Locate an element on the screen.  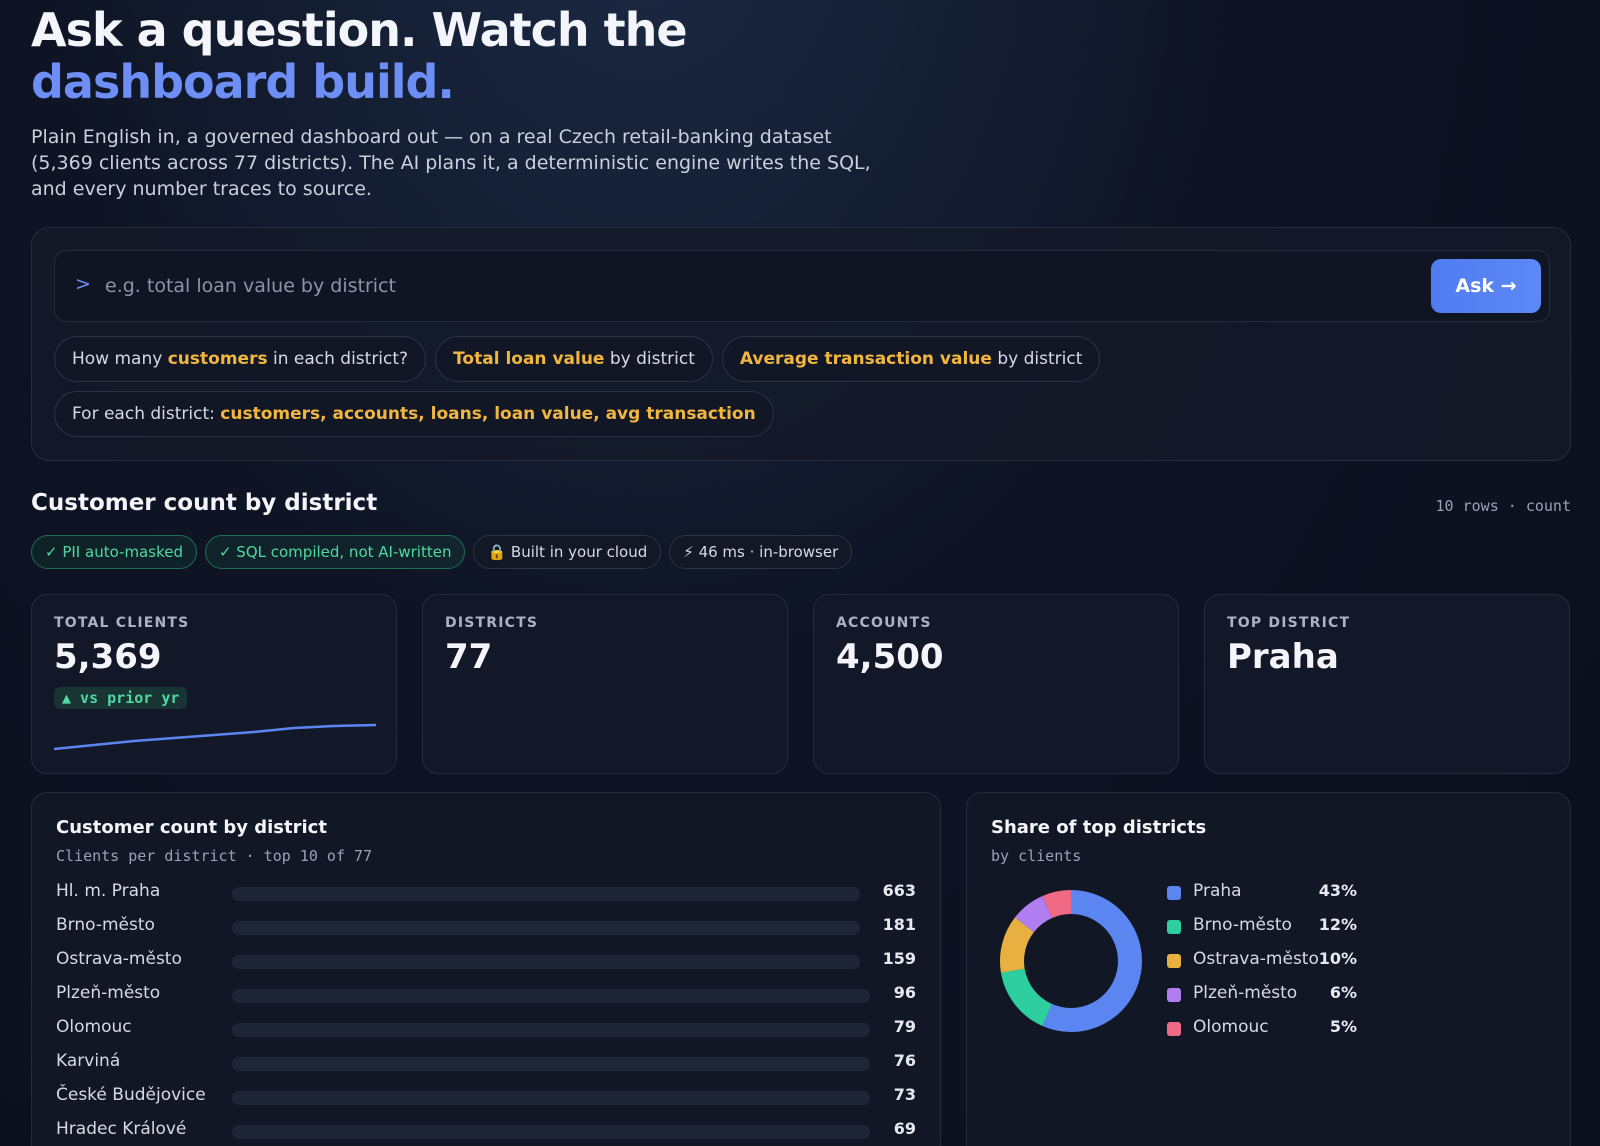
bar-chart-title: Customer count by district is located at coordinates (191, 827).